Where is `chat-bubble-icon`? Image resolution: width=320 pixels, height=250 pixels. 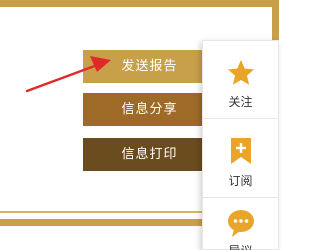 chat-bubble-icon is located at coordinates (241, 223).